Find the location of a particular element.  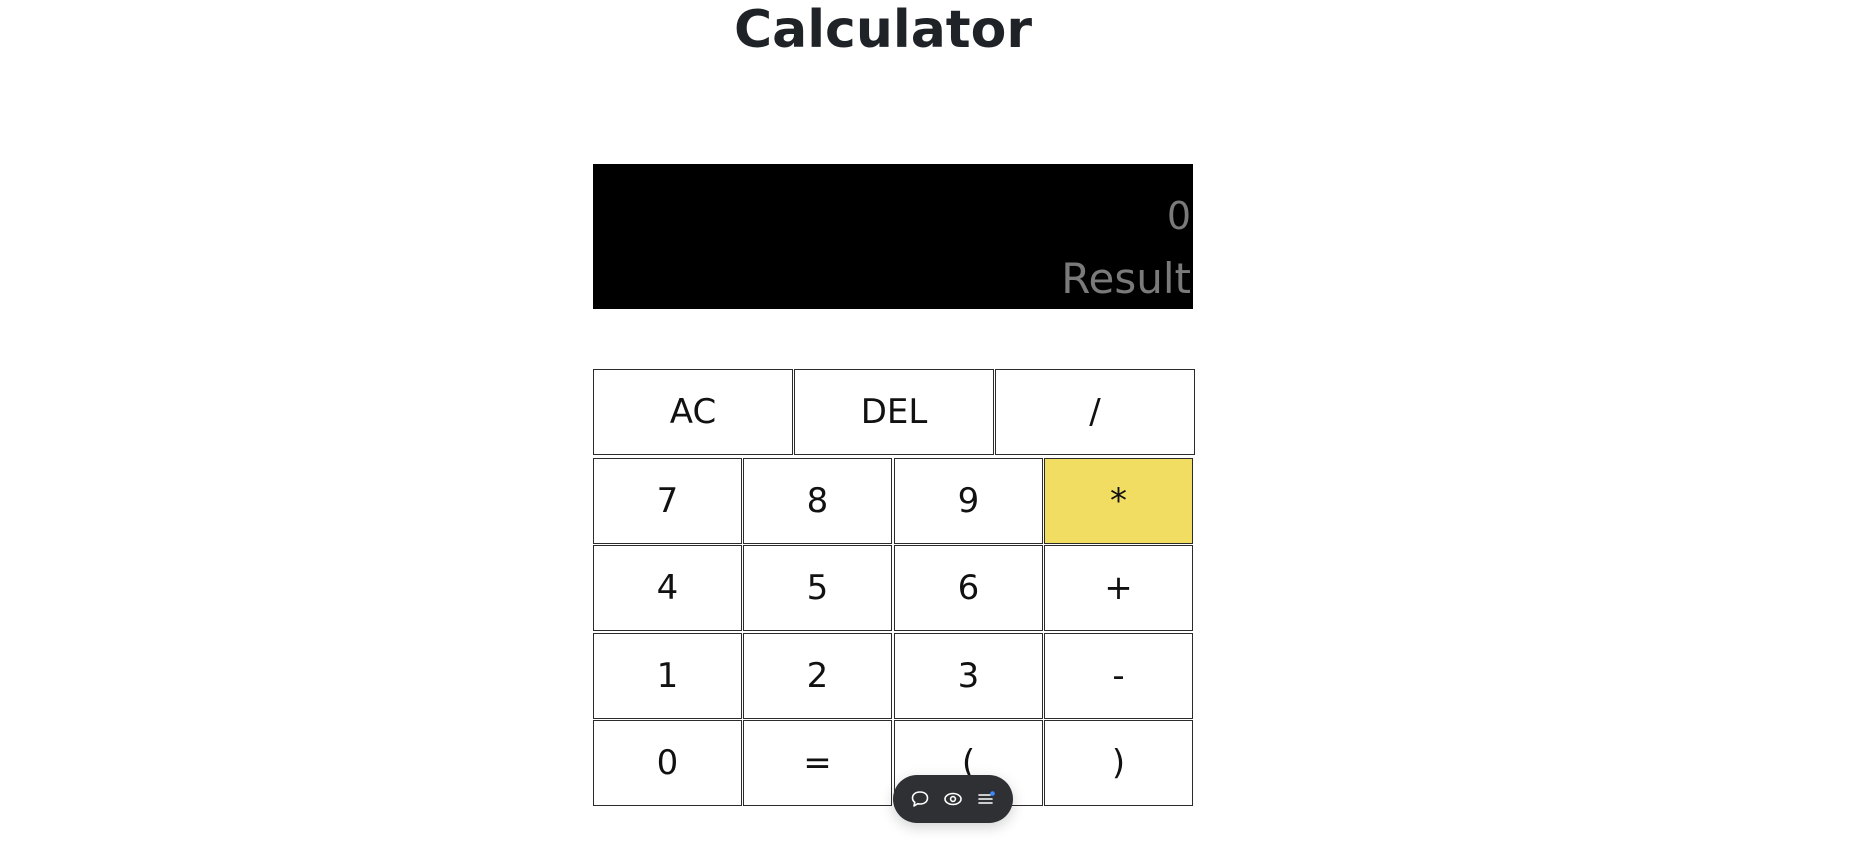

digit-7-button: 7 is located at coordinates (667, 501).